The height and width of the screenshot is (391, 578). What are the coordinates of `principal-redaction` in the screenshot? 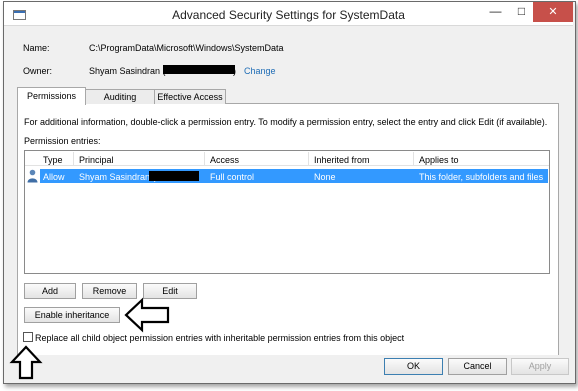 It's located at (174, 176).